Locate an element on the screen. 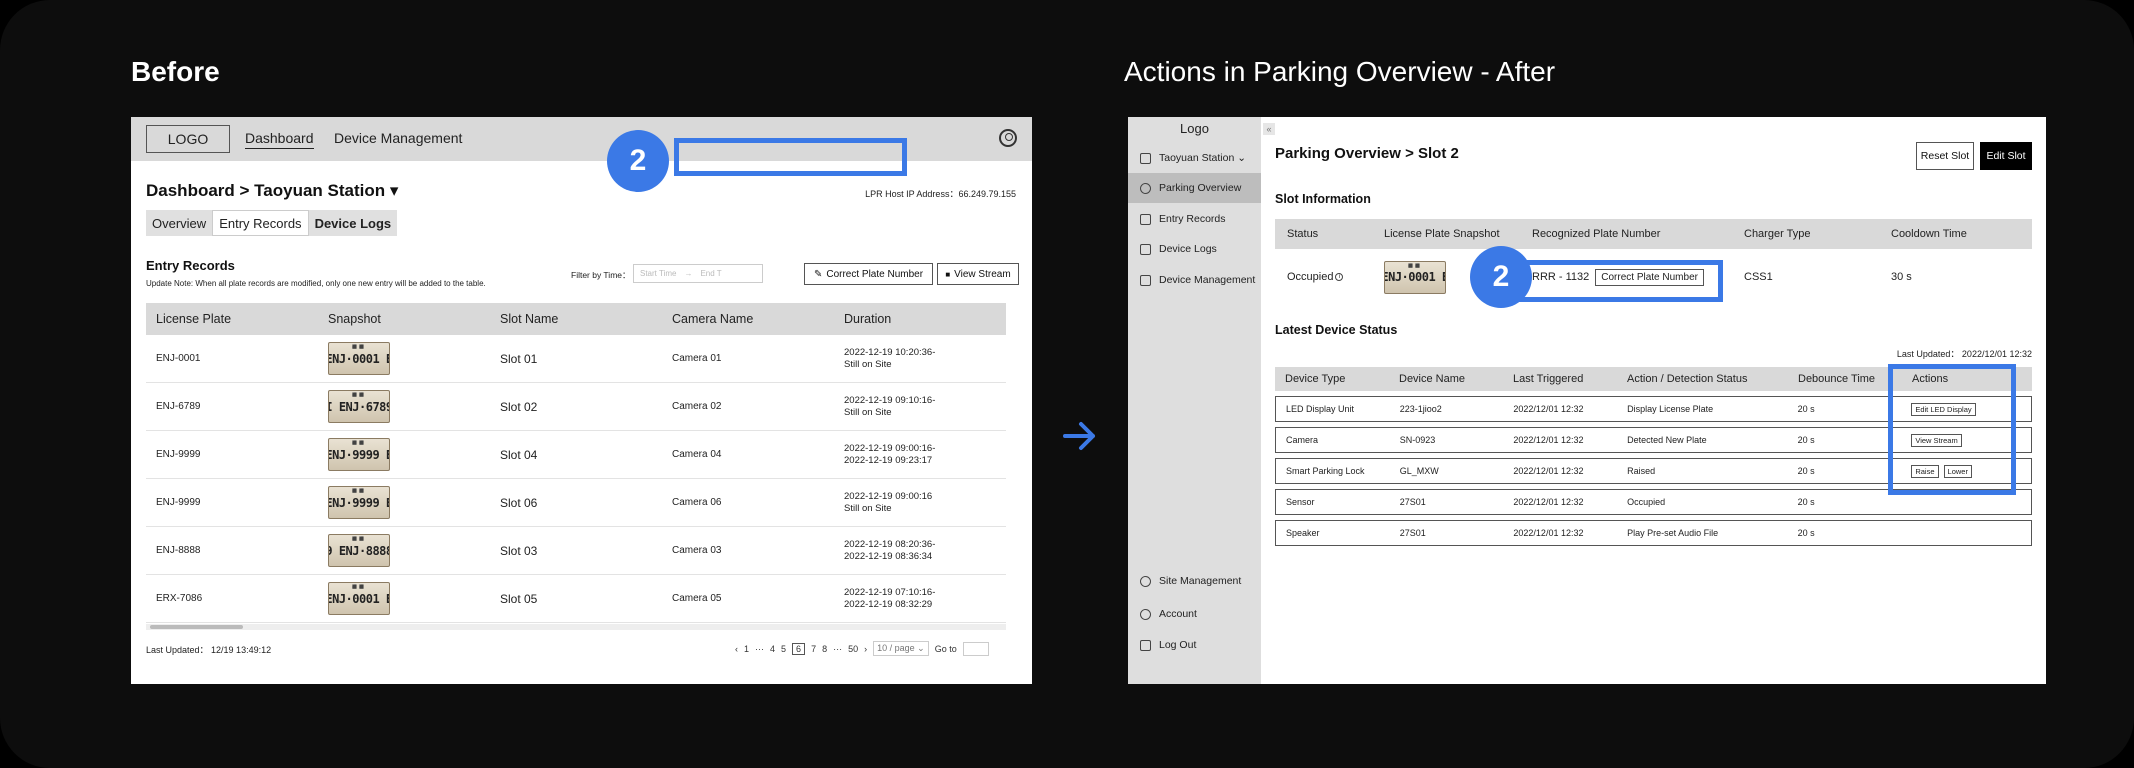 This screenshot has width=2134, height=768. tab-device-logs: Device Logs is located at coordinates (353, 223).